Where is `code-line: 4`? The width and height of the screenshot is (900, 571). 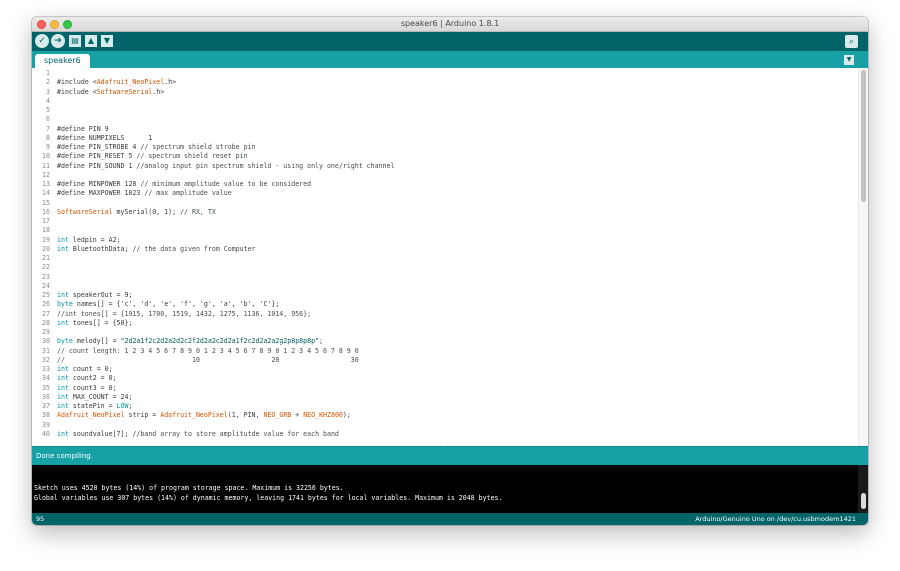
code-line: 4 is located at coordinates (445, 101).